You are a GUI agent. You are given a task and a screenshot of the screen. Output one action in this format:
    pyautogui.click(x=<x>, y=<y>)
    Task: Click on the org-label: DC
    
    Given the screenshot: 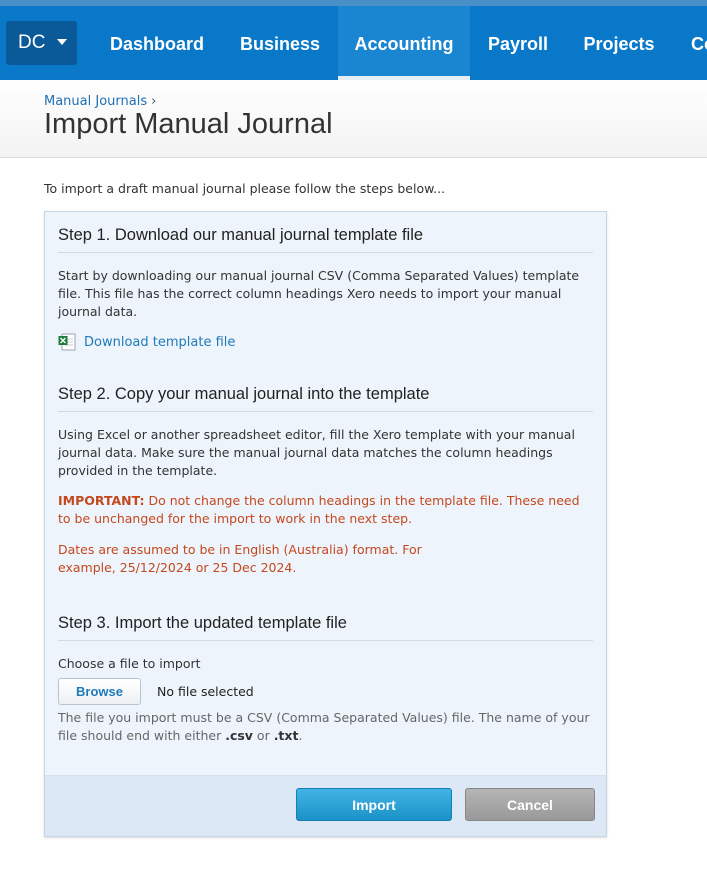 What is the action you would take?
    pyautogui.click(x=32, y=42)
    